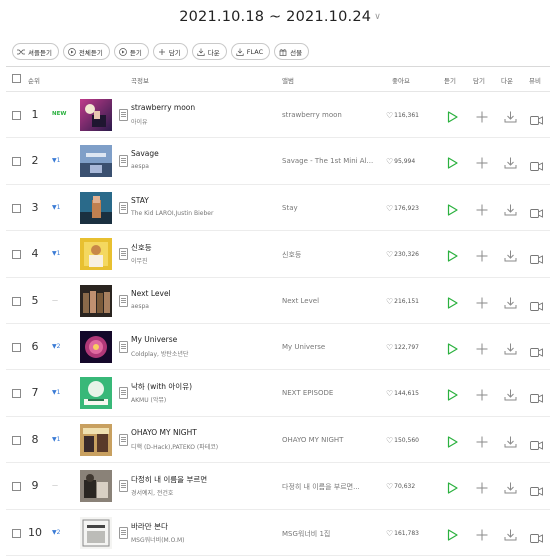 Image resolution: width=560 pixels, height=556 pixels. I want to click on album-name: NEXT EPISODE, so click(307, 393).